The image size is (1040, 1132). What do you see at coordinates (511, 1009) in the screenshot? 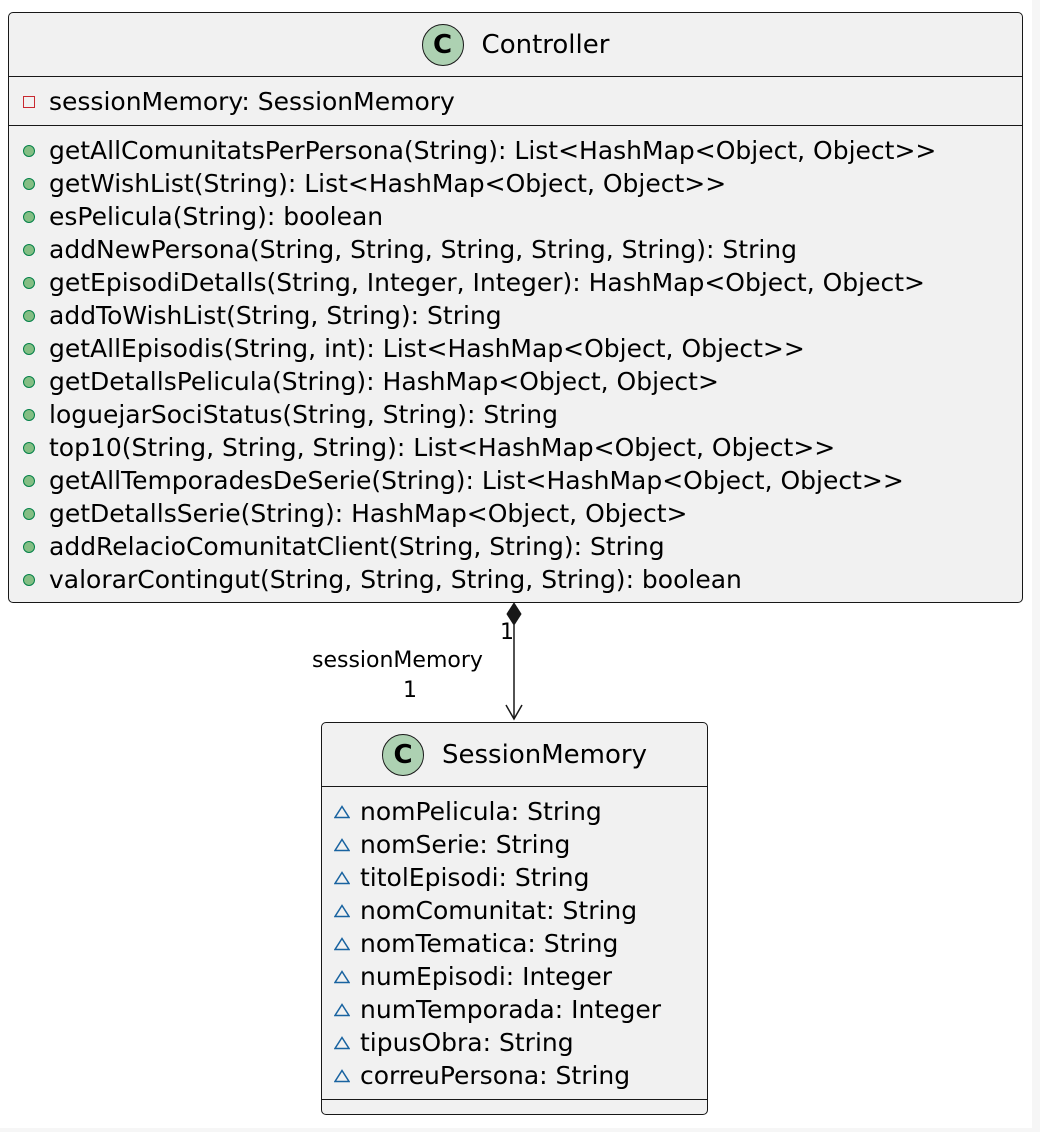
I see `field-text: numTemporada: Integer` at bounding box center [511, 1009].